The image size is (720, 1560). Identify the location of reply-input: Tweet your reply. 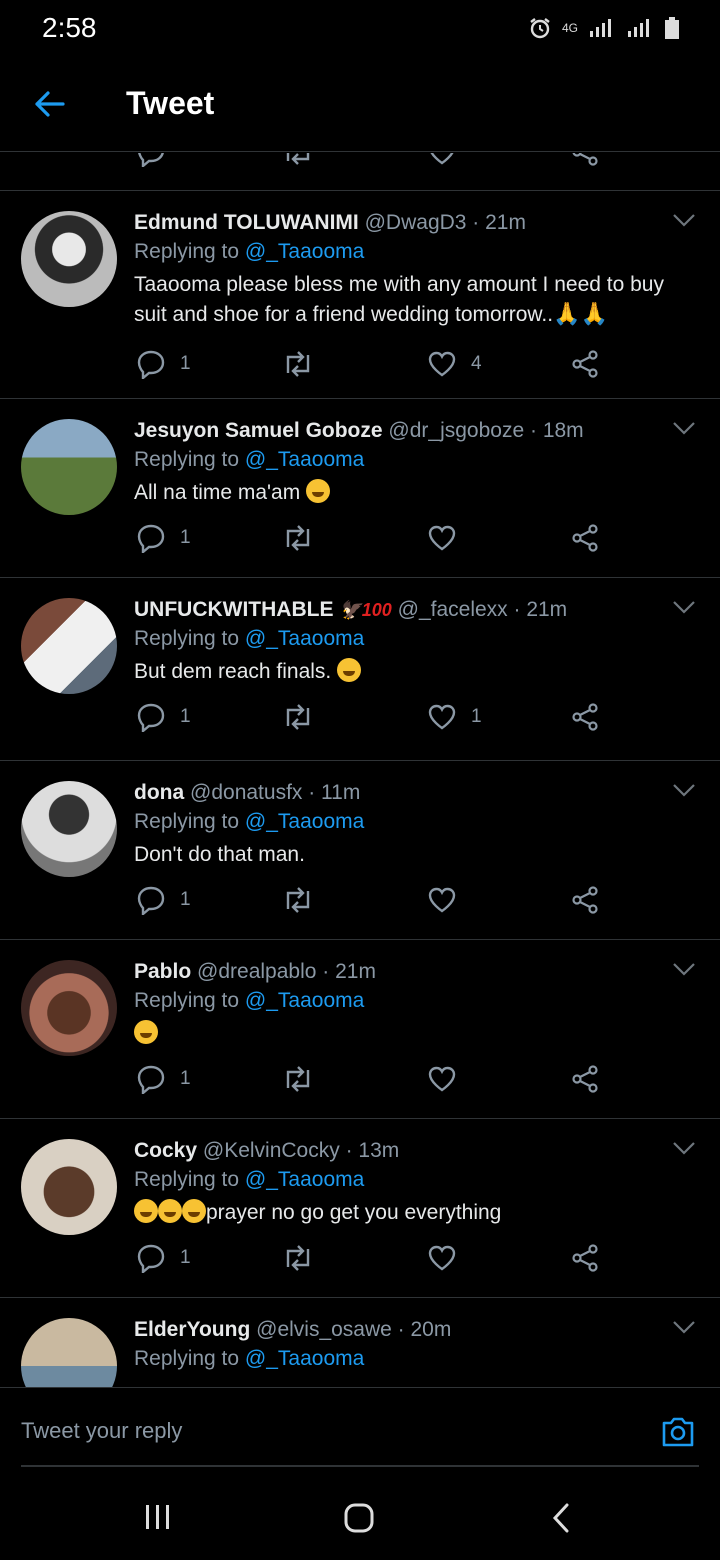
(101, 1431).